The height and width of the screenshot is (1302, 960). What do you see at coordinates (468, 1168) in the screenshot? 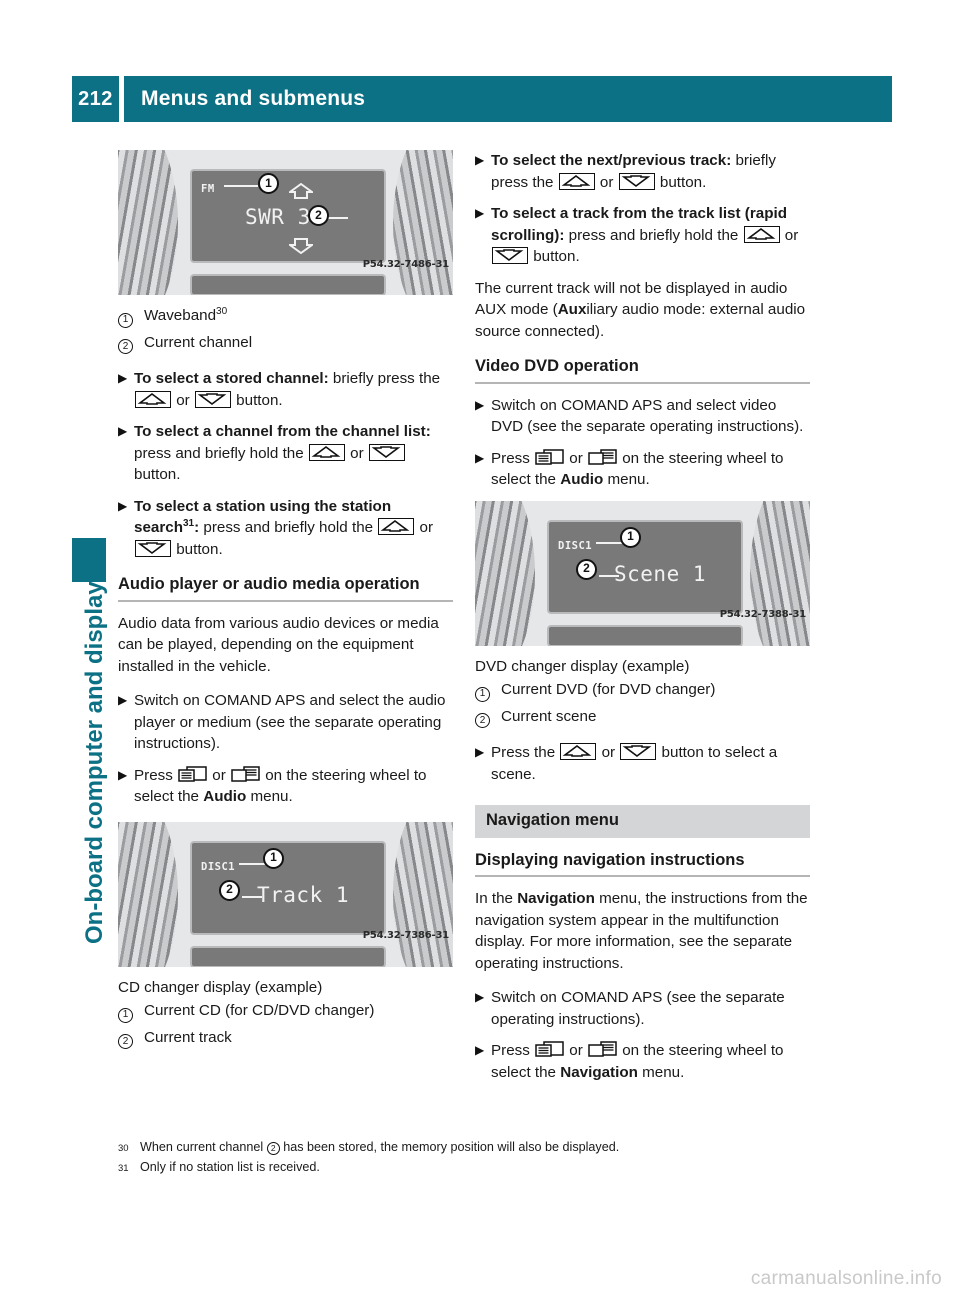
I see `footnote-item: 31 Only if no station list is received.` at bounding box center [468, 1168].